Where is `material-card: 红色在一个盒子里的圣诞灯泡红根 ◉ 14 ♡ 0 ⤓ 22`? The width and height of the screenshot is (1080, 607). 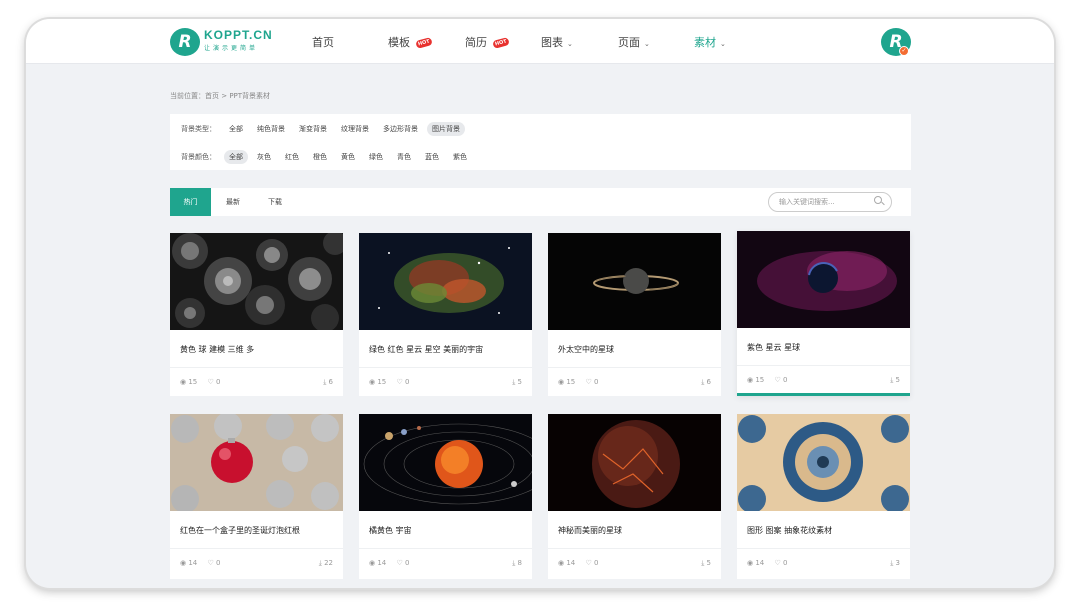
material-card: 红色在一个盒子里的圣诞灯泡红根 ◉ 14 ♡ 0 ⤓ 22 is located at coordinates (256, 496).